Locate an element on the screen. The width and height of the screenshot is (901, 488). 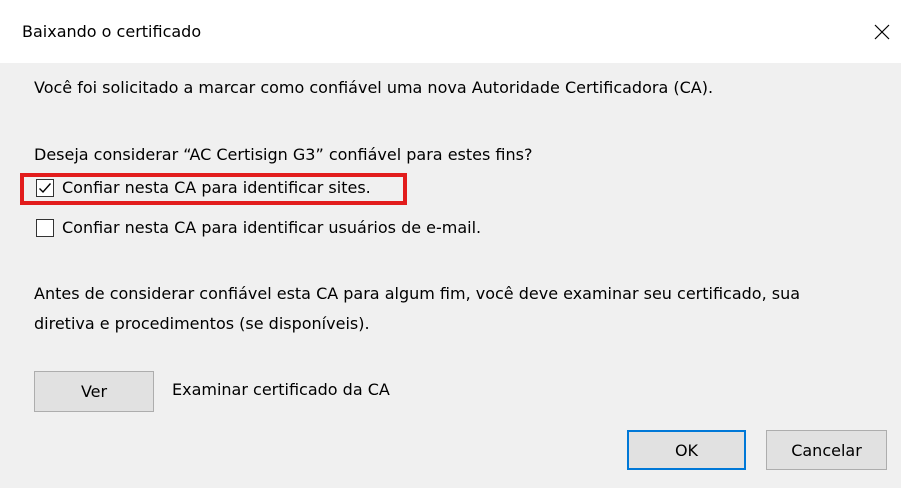
close-button is located at coordinates (882, 32).